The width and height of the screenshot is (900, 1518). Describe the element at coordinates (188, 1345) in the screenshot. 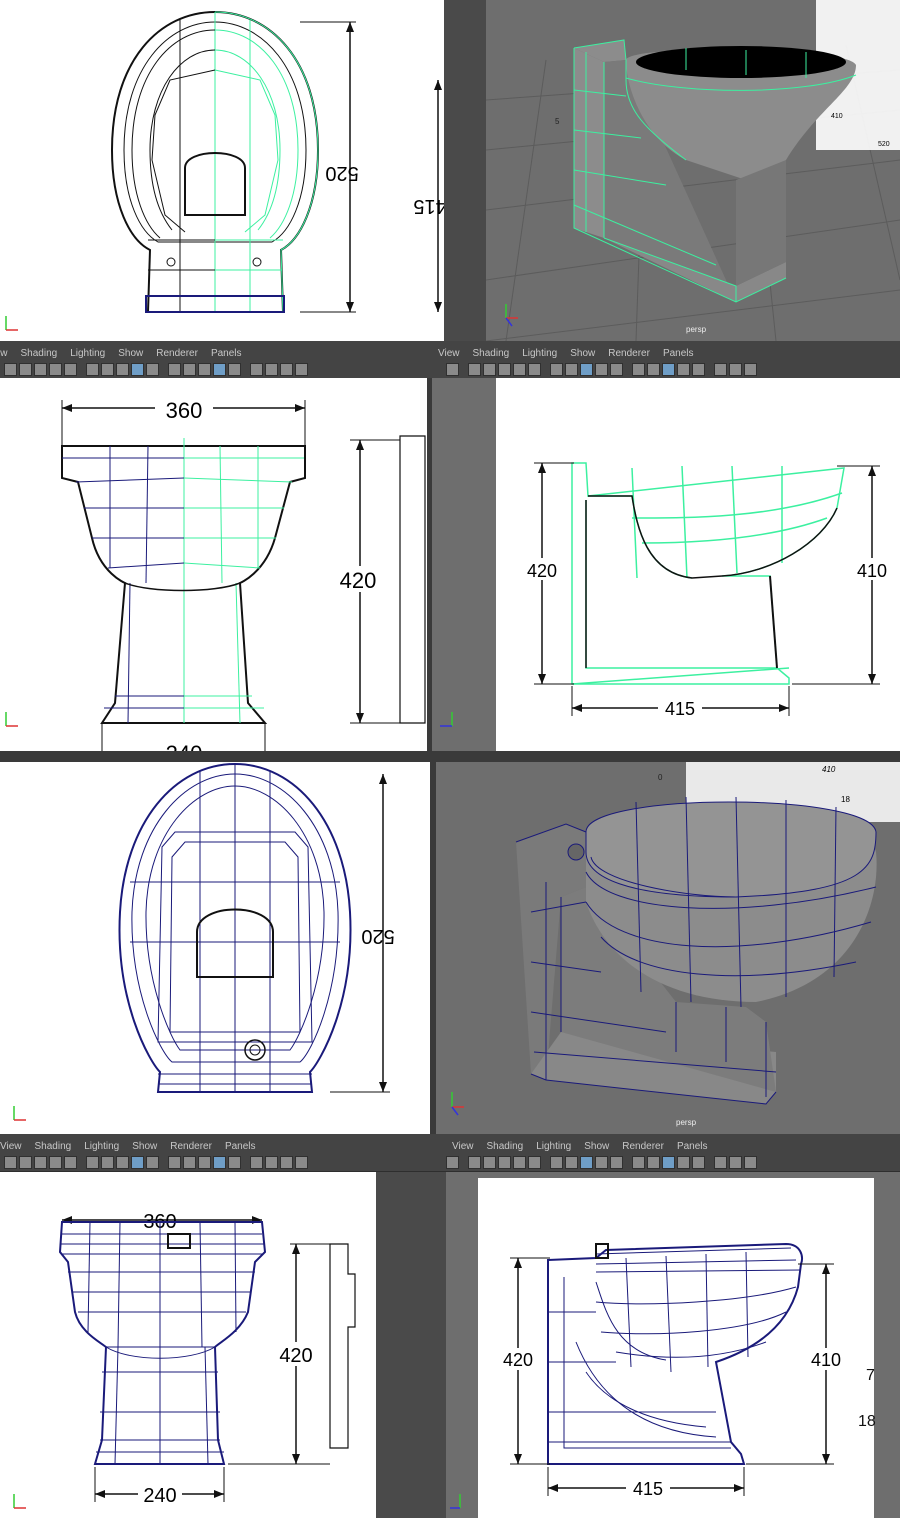

I see `front-view-panel-2: 360 420 240` at that location.